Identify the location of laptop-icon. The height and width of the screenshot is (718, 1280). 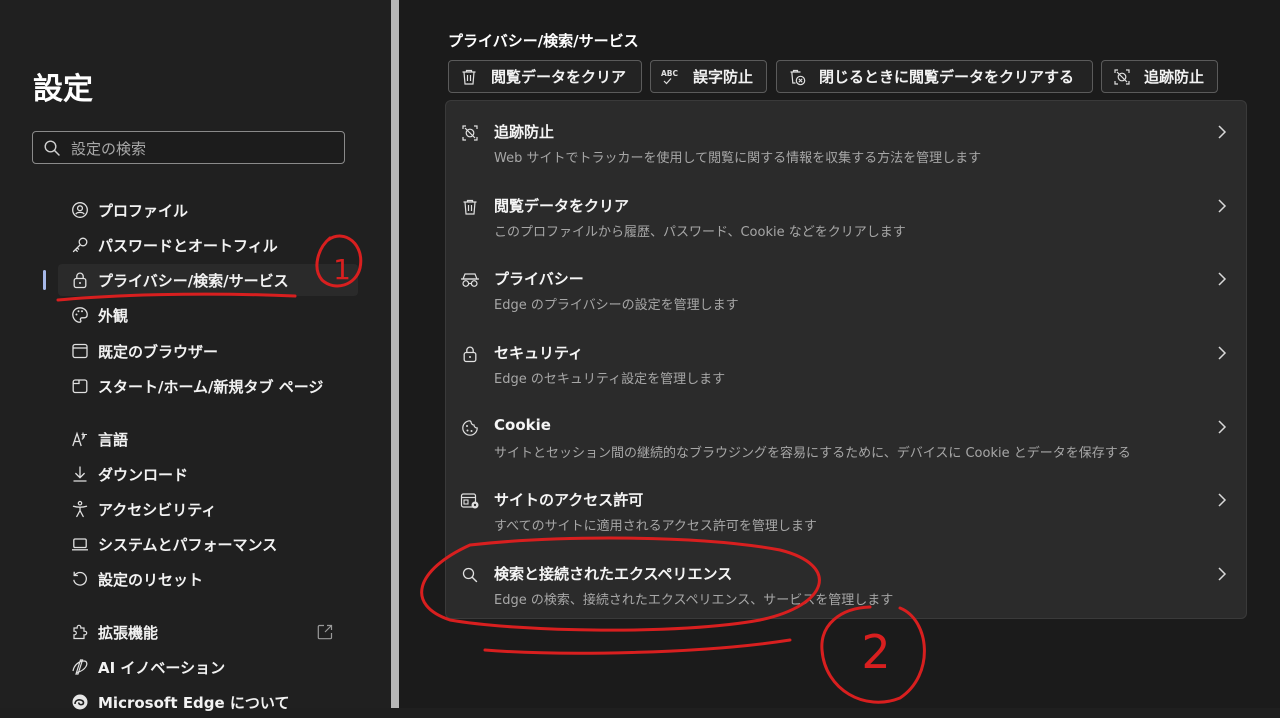
(80, 544).